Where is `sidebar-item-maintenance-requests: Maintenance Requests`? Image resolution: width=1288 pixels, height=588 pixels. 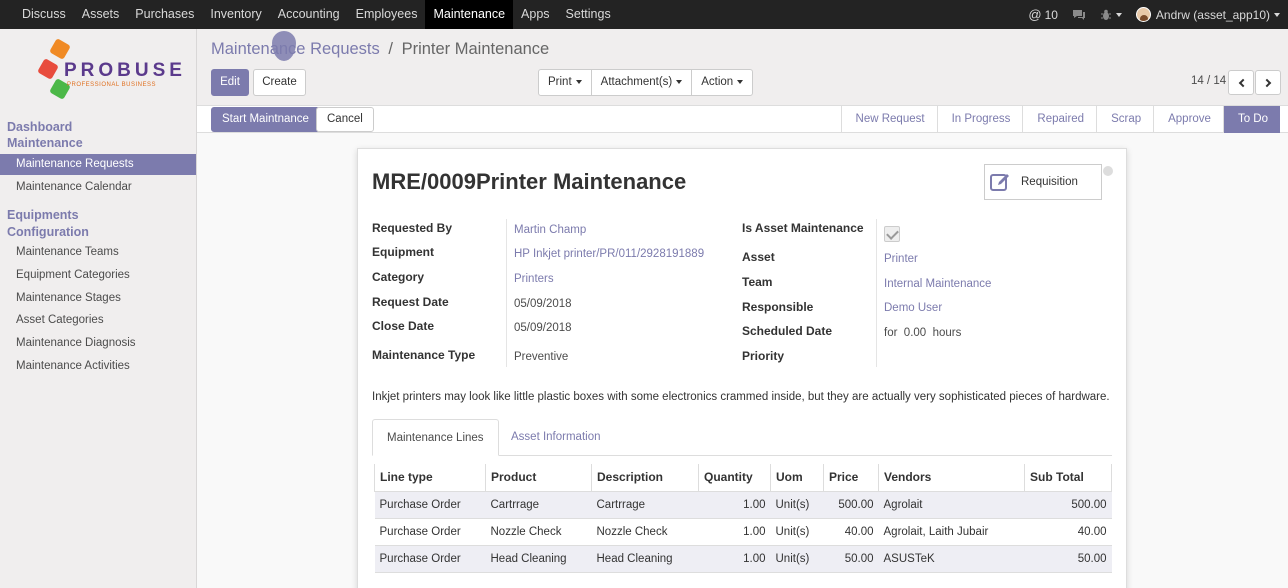
sidebar-item-maintenance-requests: Maintenance Requests is located at coordinates (98, 164).